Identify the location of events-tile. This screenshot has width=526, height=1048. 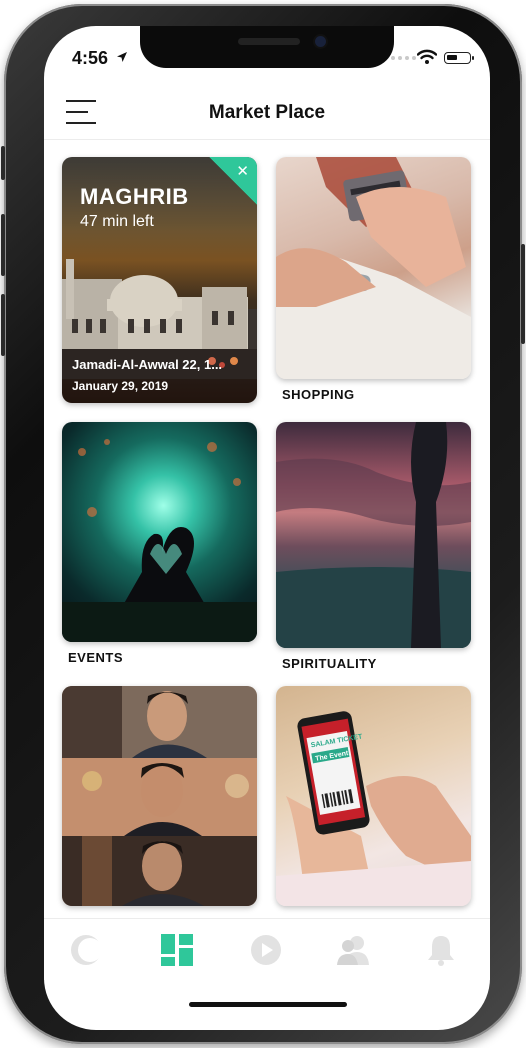
(159, 532).